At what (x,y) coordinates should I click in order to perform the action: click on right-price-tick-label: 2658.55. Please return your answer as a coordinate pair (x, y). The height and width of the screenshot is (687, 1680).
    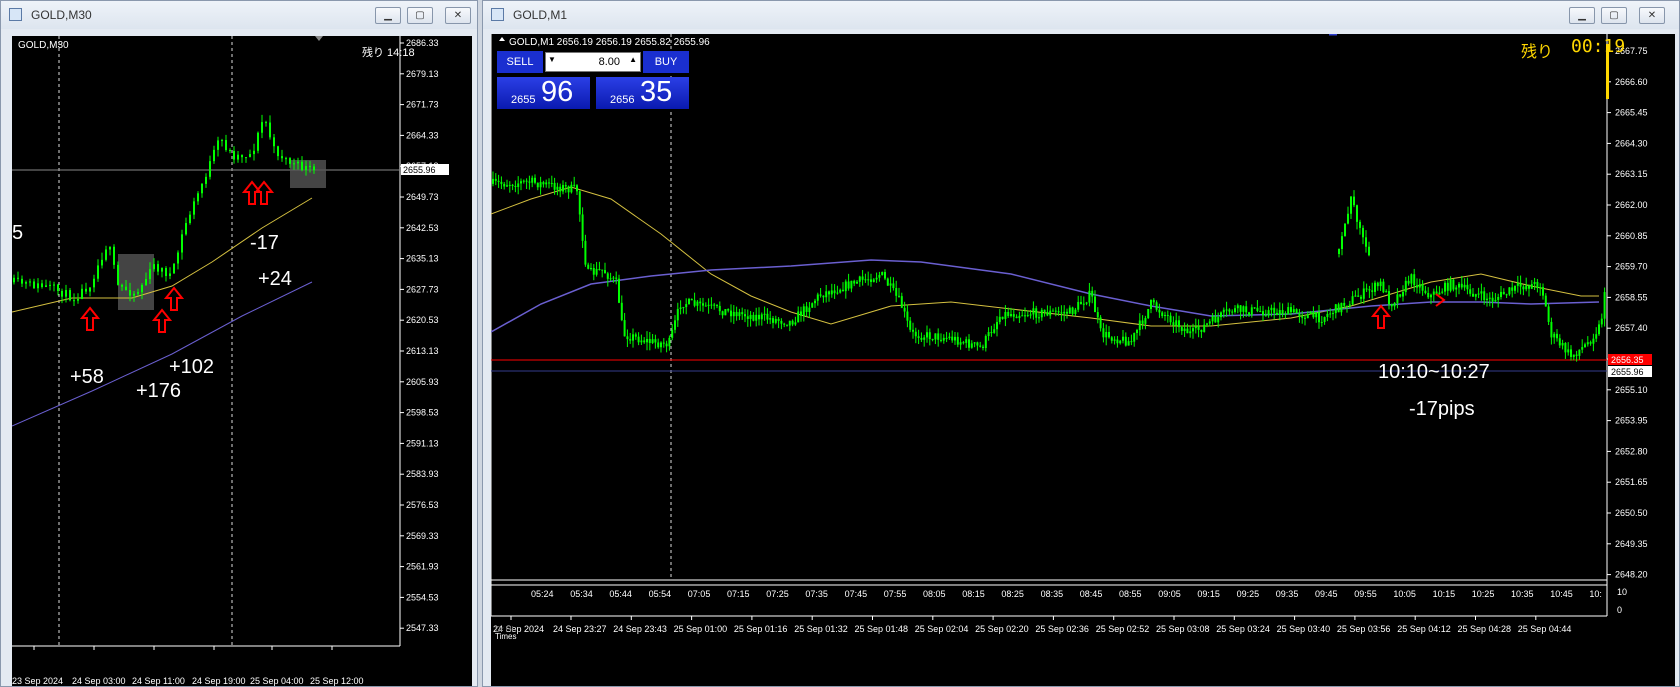
    Looking at the image, I should click on (1631, 297).